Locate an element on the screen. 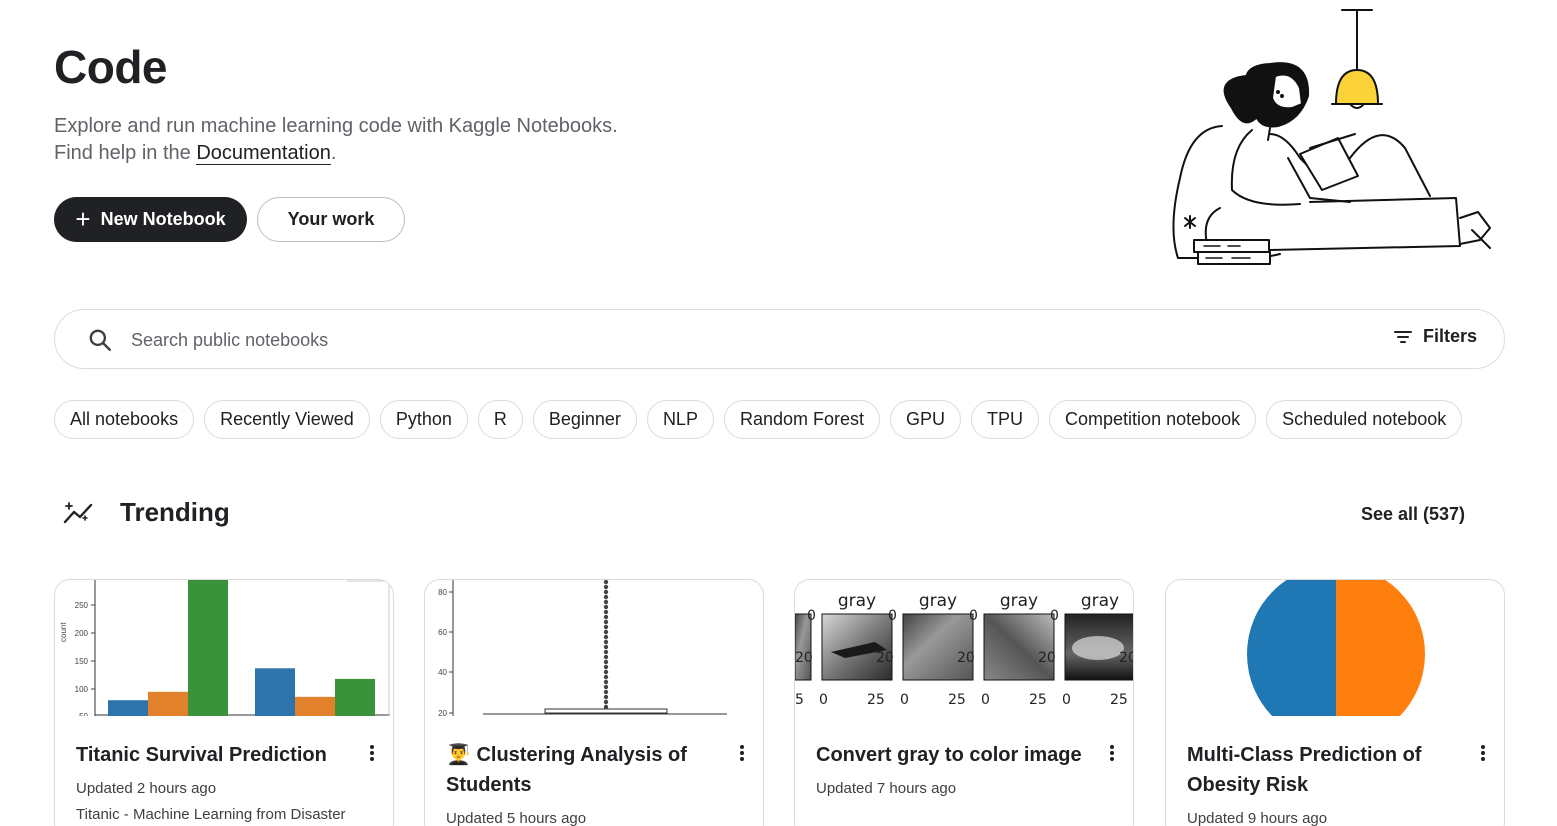 The image size is (1557, 826). trending-icon is located at coordinates (78, 512).